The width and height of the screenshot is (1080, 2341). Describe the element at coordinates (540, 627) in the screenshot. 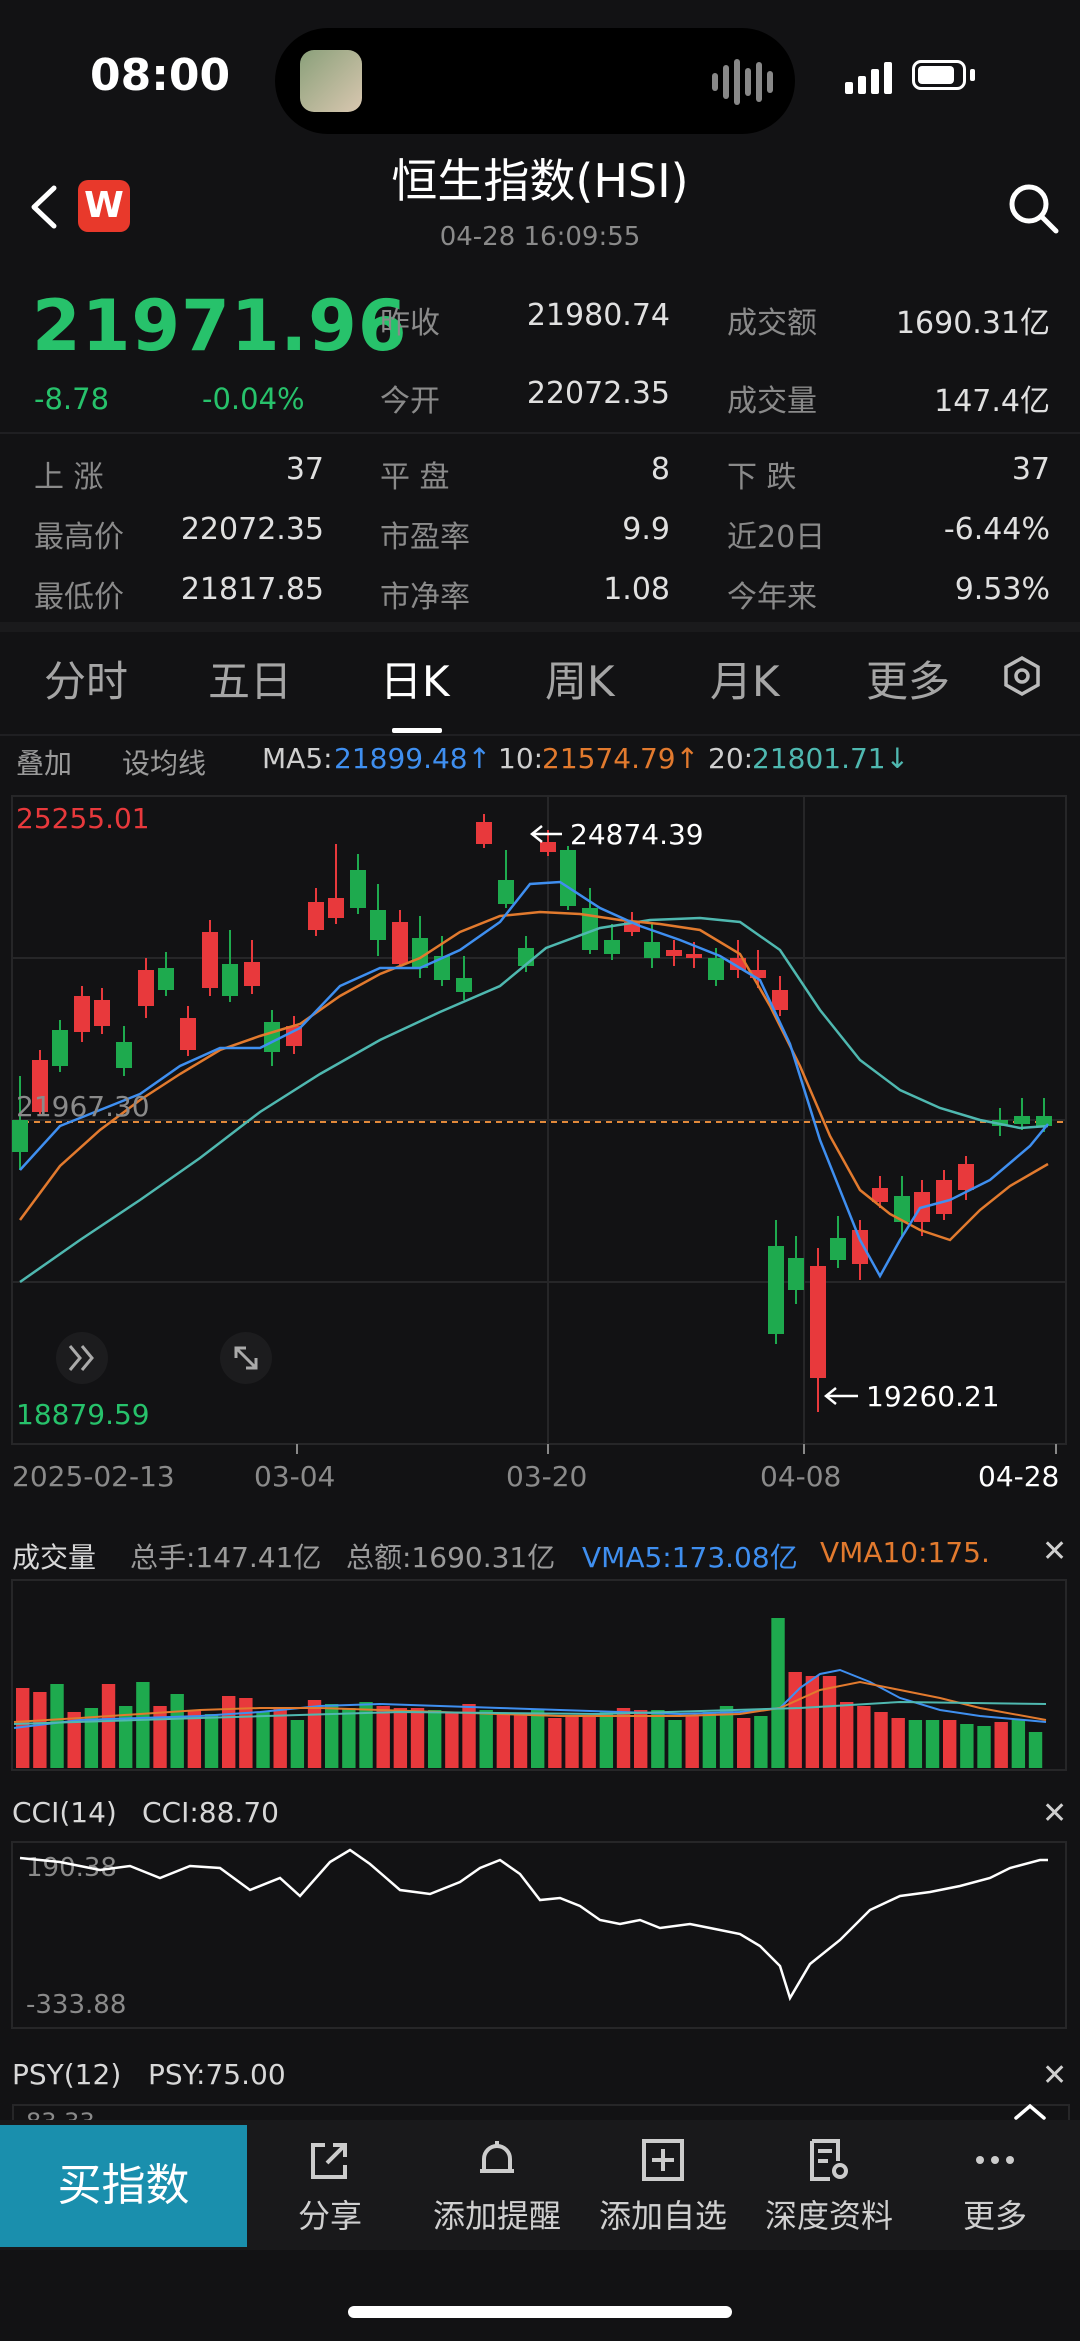

I see `section-gap` at that location.